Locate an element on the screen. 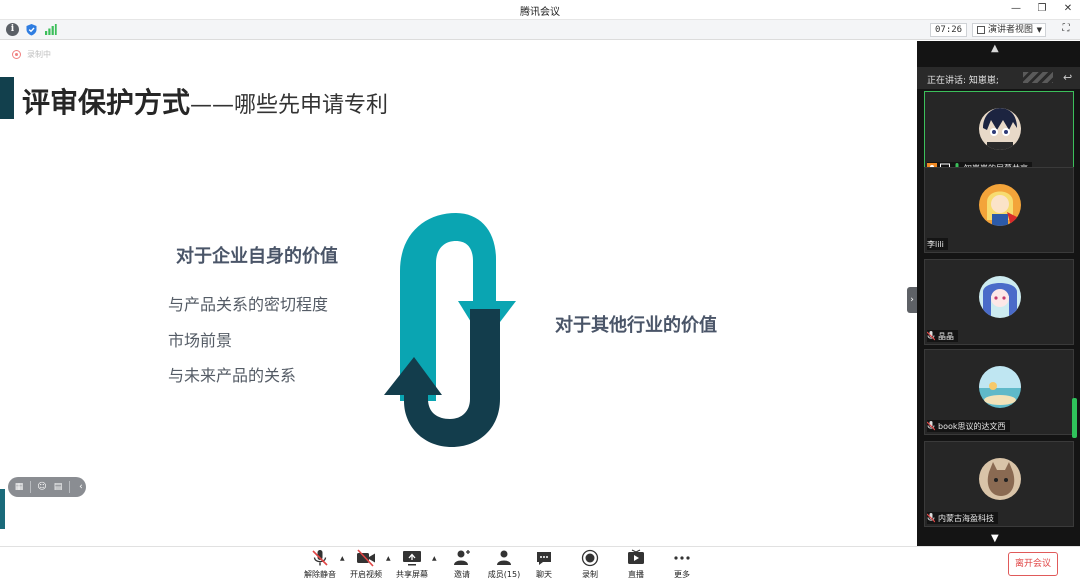 This screenshot has height=582, width=1080. record-label: 录制 is located at coordinates (590, 574).